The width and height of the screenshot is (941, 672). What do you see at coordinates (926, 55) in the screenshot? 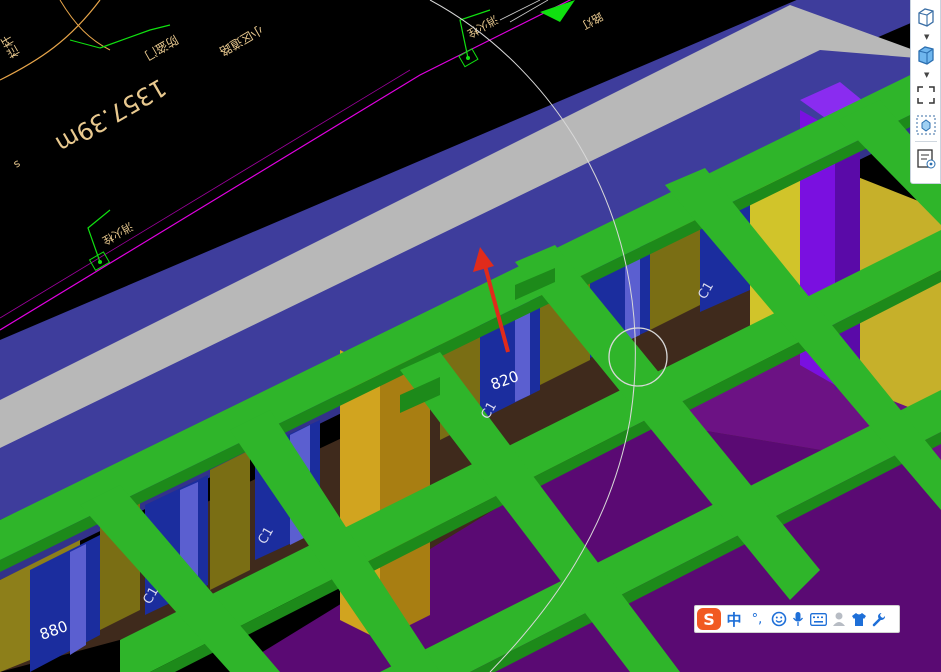
I see `3d-box-blue-icon` at bounding box center [926, 55].